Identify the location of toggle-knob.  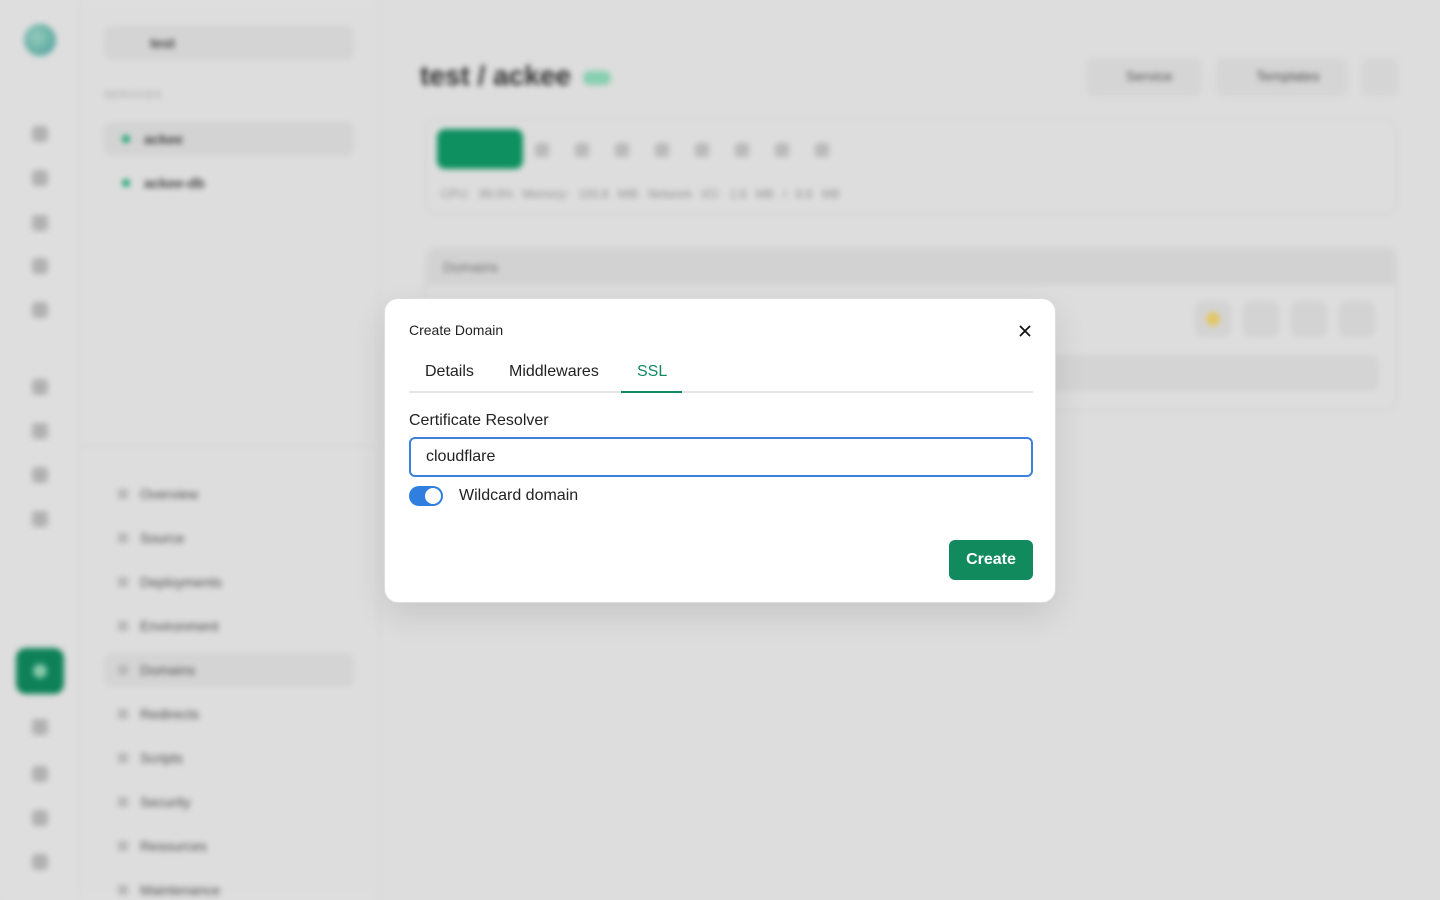
(433, 496).